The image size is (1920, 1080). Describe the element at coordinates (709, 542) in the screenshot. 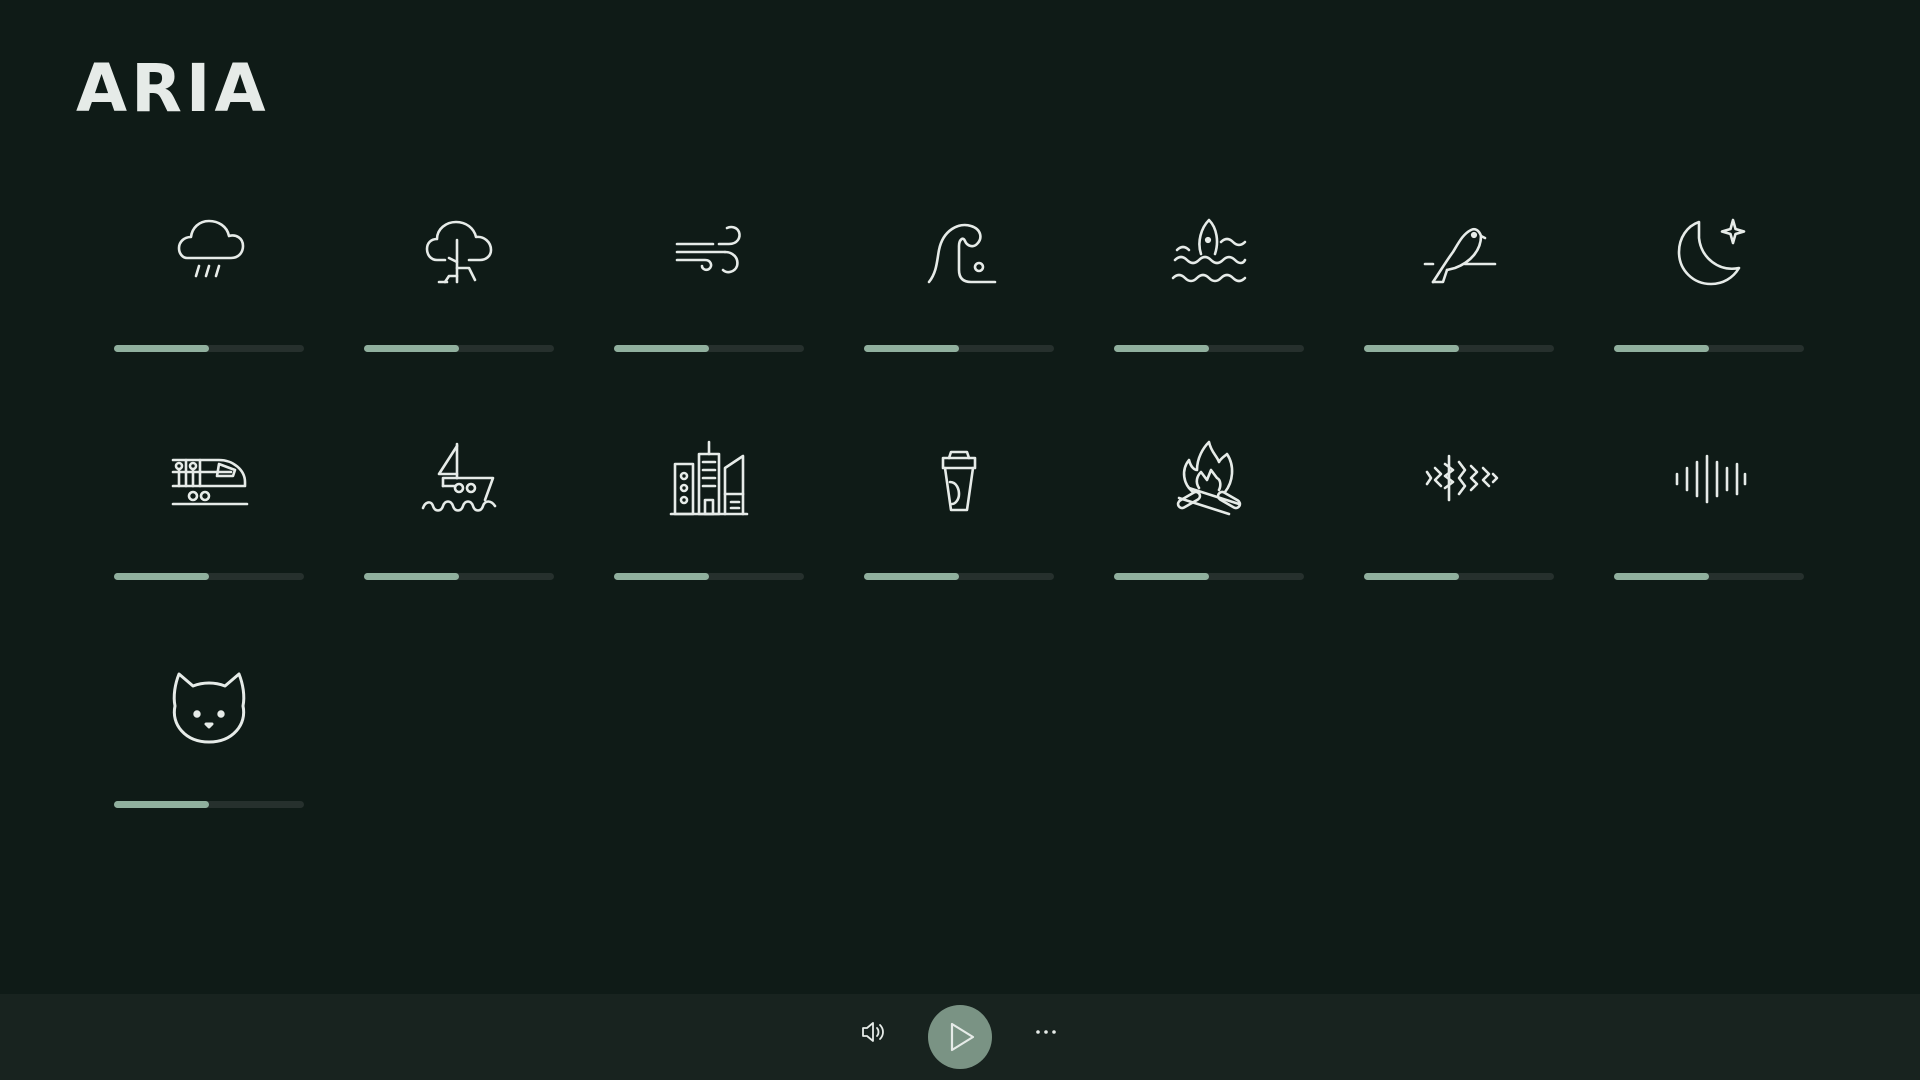

I see `sound-tile-city` at that location.